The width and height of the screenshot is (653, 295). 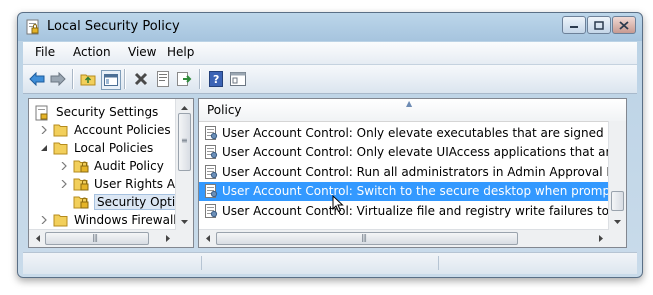 I want to click on toolbar: ?, so click(x=330, y=79).